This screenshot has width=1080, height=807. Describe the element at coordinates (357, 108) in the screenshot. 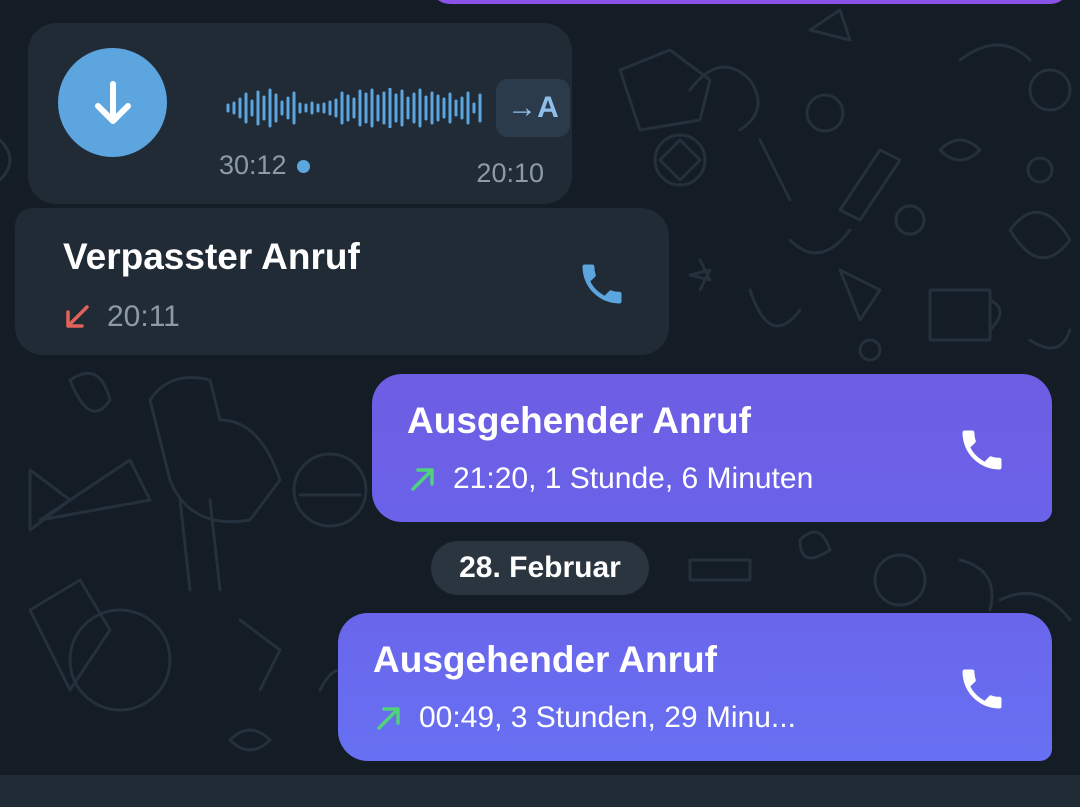

I see `voice-waveform` at that location.